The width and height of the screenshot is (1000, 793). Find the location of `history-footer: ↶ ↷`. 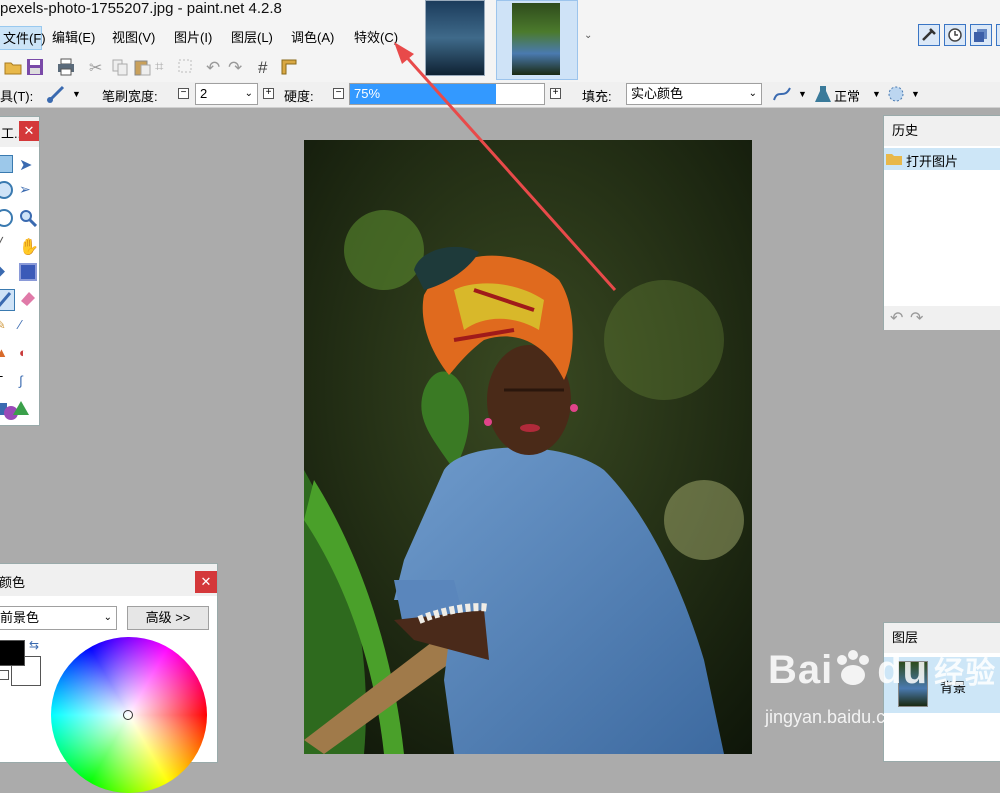

history-footer: ↶ ↷ is located at coordinates (942, 318).